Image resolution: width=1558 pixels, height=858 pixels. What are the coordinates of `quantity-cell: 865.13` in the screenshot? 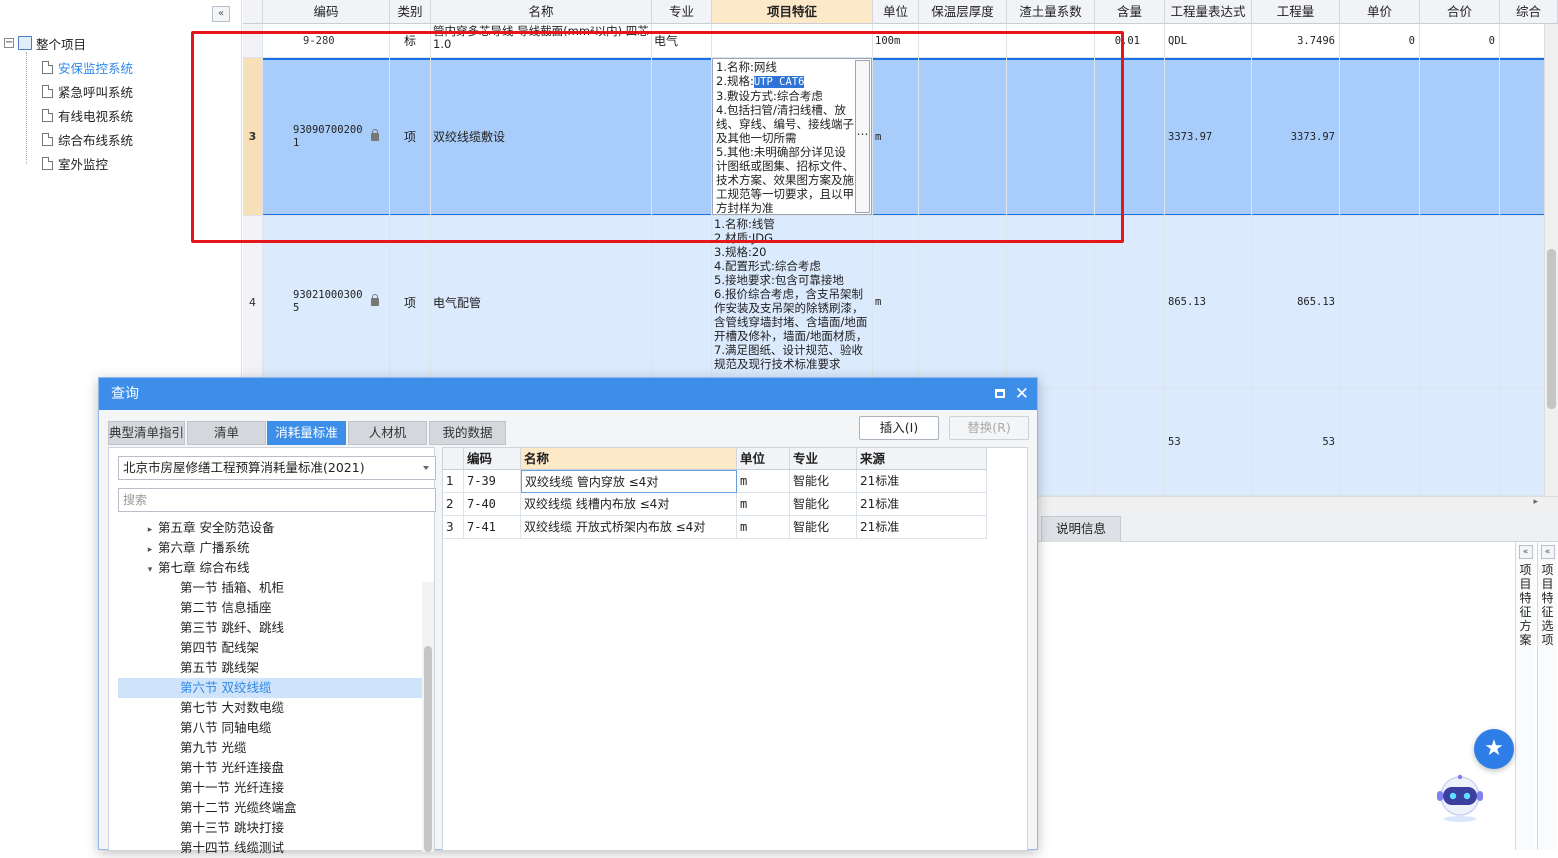 It's located at (1296, 302).